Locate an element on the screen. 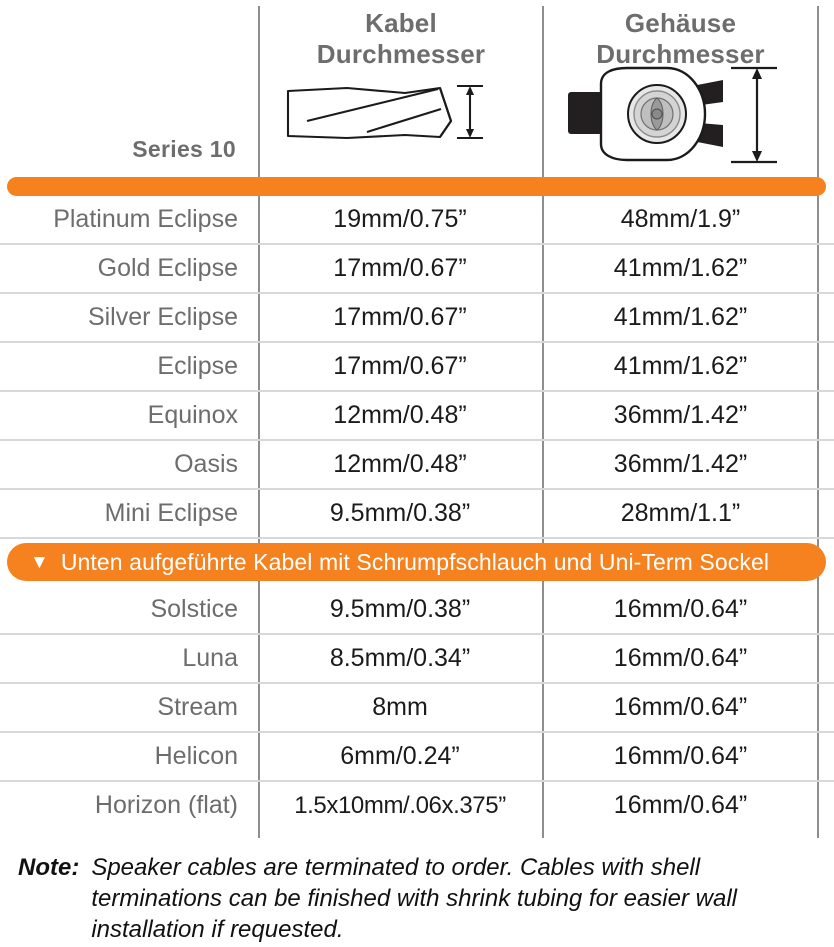  table-row: Platinum Eclipse 19mm/0.75” 48mm/1.9” is located at coordinates (417, 220).